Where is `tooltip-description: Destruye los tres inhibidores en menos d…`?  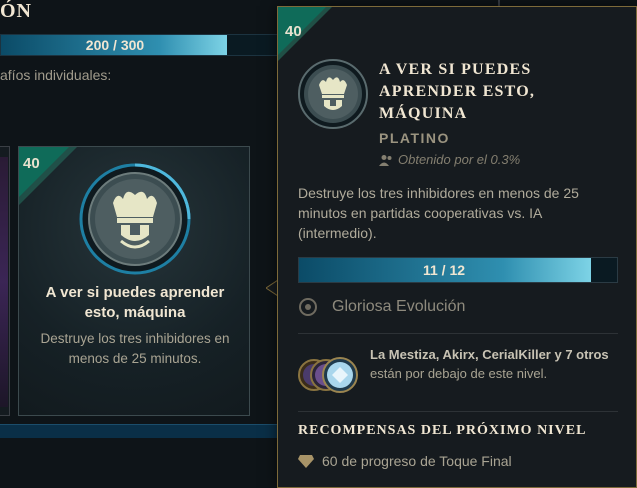
tooltip-description: Destruye los tres inhibidores en menos d… is located at coordinates (438, 213).